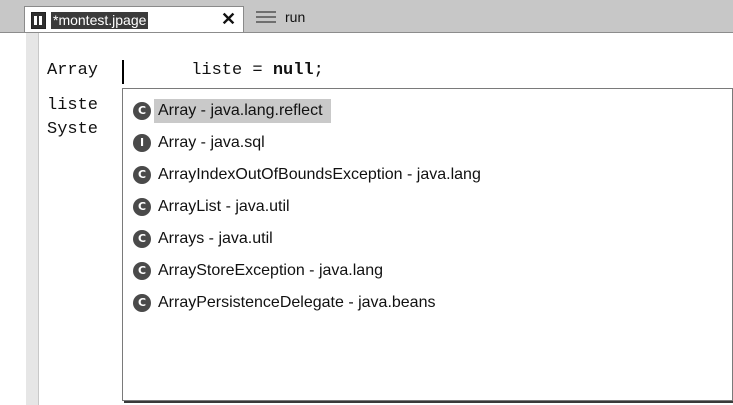 This screenshot has width=733, height=405. Describe the element at coordinates (211, 142) in the screenshot. I see `autocomplete-item-label: Array - java.sql` at that location.